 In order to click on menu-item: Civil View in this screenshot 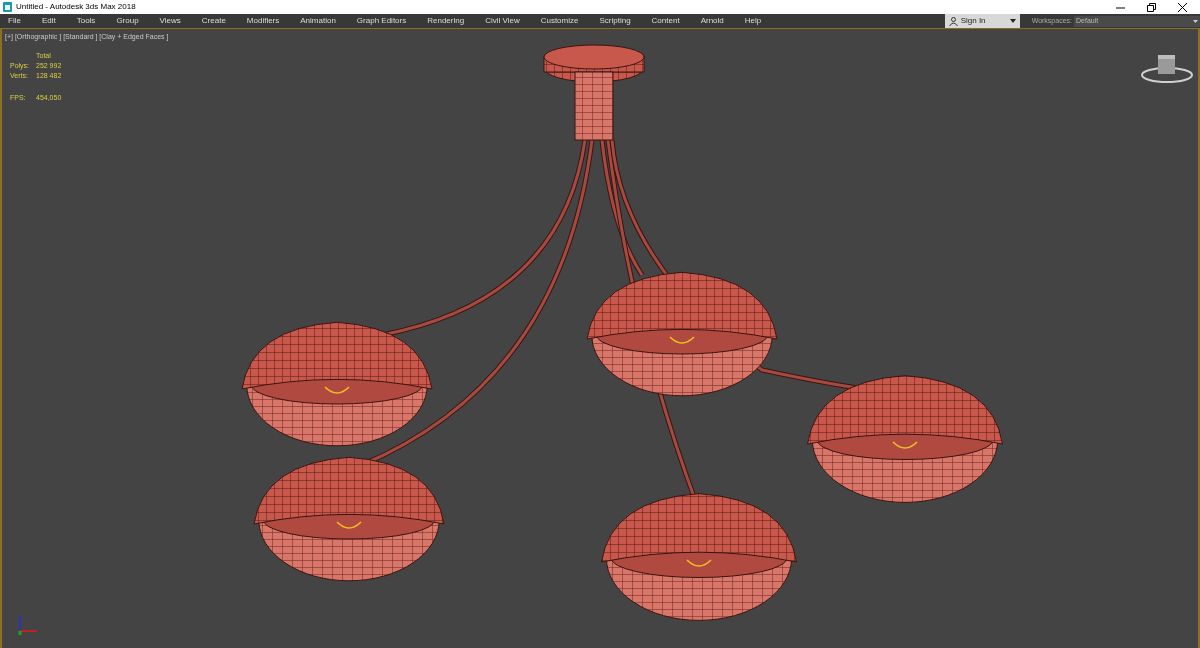, I will do `click(502, 21)`.